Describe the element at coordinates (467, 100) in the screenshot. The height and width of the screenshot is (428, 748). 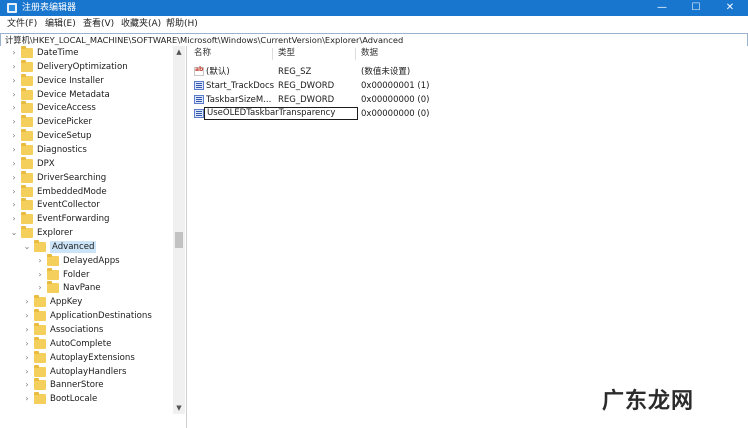
I see `value-row: TaskbarSizeM... REG_DWORD 0x00000000 (0)` at that location.